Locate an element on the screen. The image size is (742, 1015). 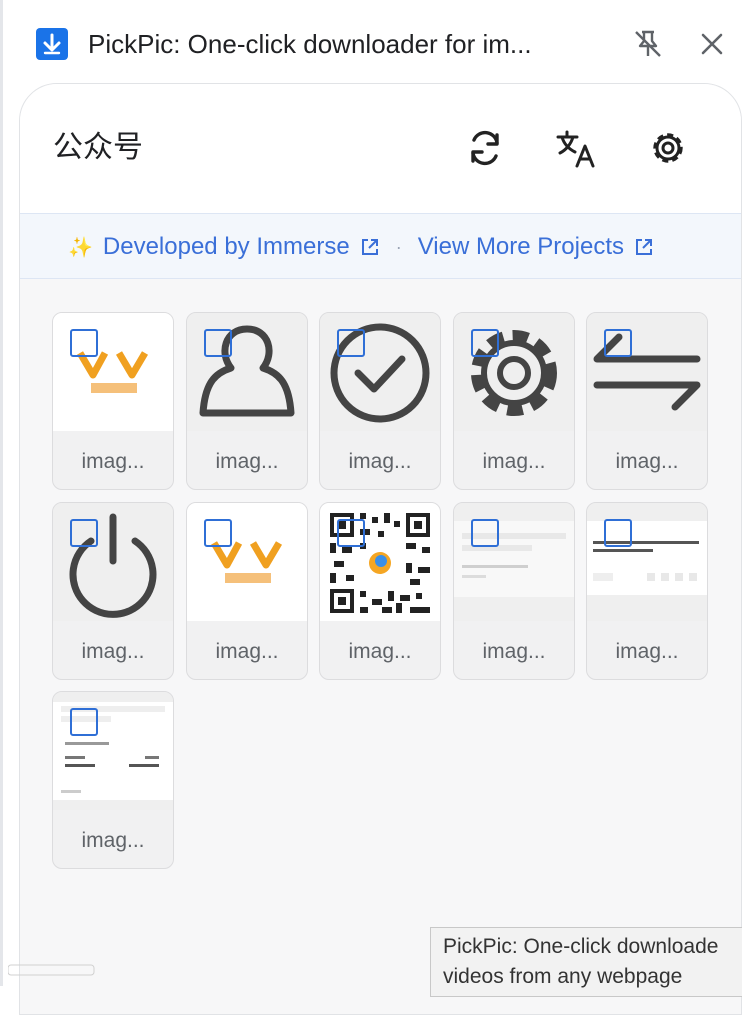
refresh-icon is located at coordinates (485, 148).